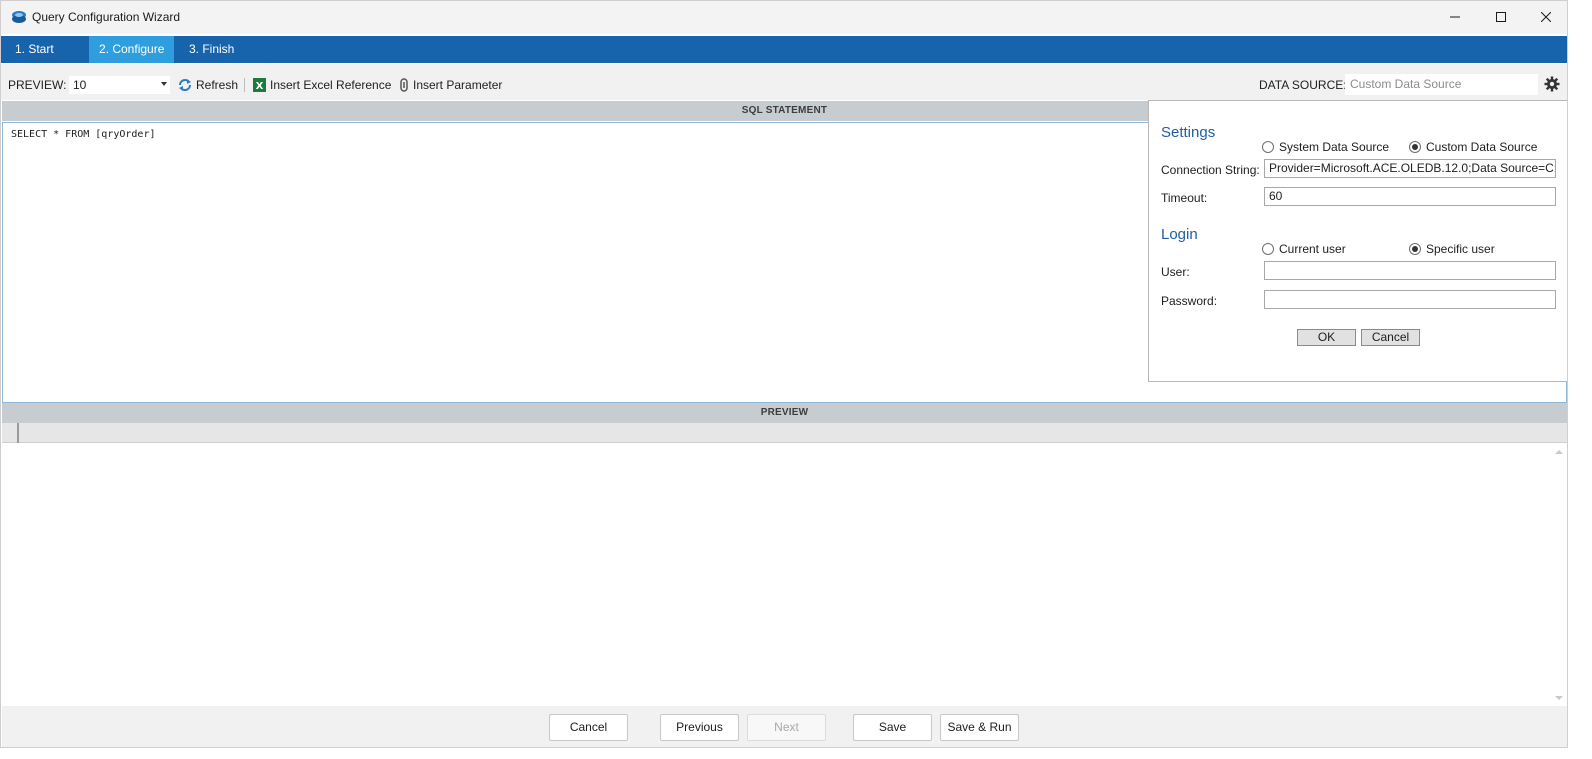  What do you see at coordinates (1188, 132) in the screenshot?
I see `settings-heading: Settings` at bounding box center [1188, 132].